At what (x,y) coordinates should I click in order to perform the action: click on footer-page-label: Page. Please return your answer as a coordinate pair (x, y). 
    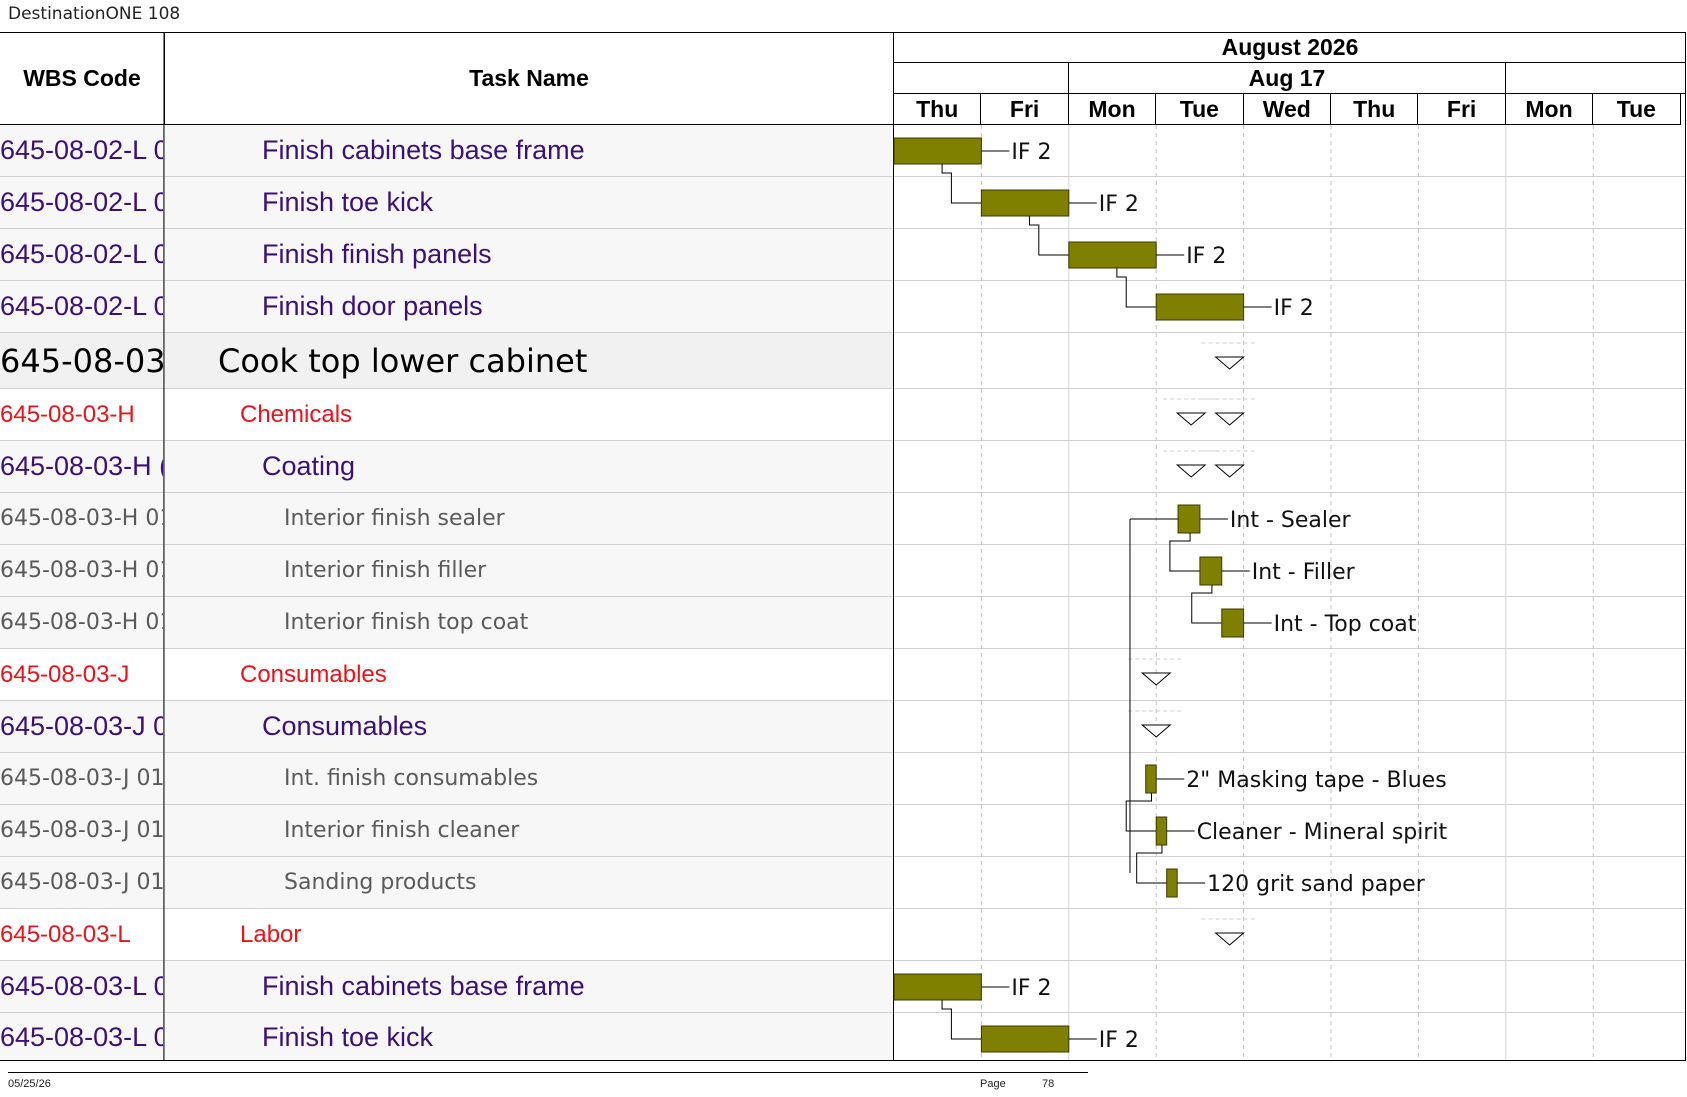
    Looking at the image, I should click on (993, 1084).